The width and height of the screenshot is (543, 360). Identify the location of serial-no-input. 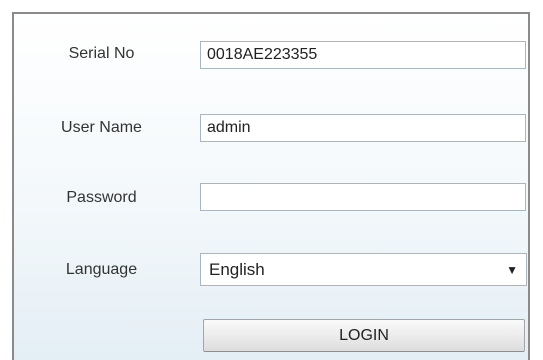
(363, 55).